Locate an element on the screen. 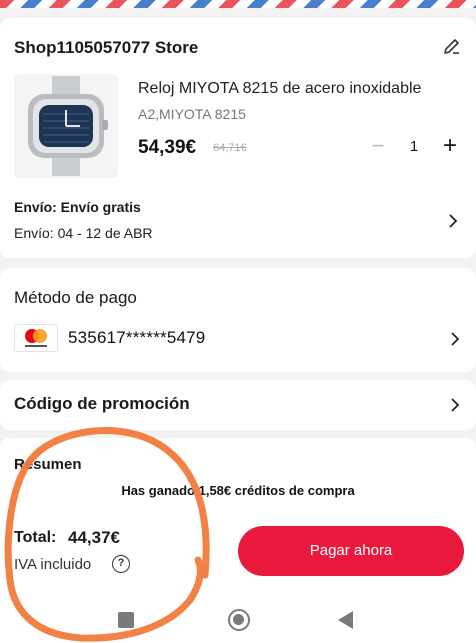 This screenshot has width=476, height=643. promo-code-title: Código de promoción is located at coordinates (102, 403).